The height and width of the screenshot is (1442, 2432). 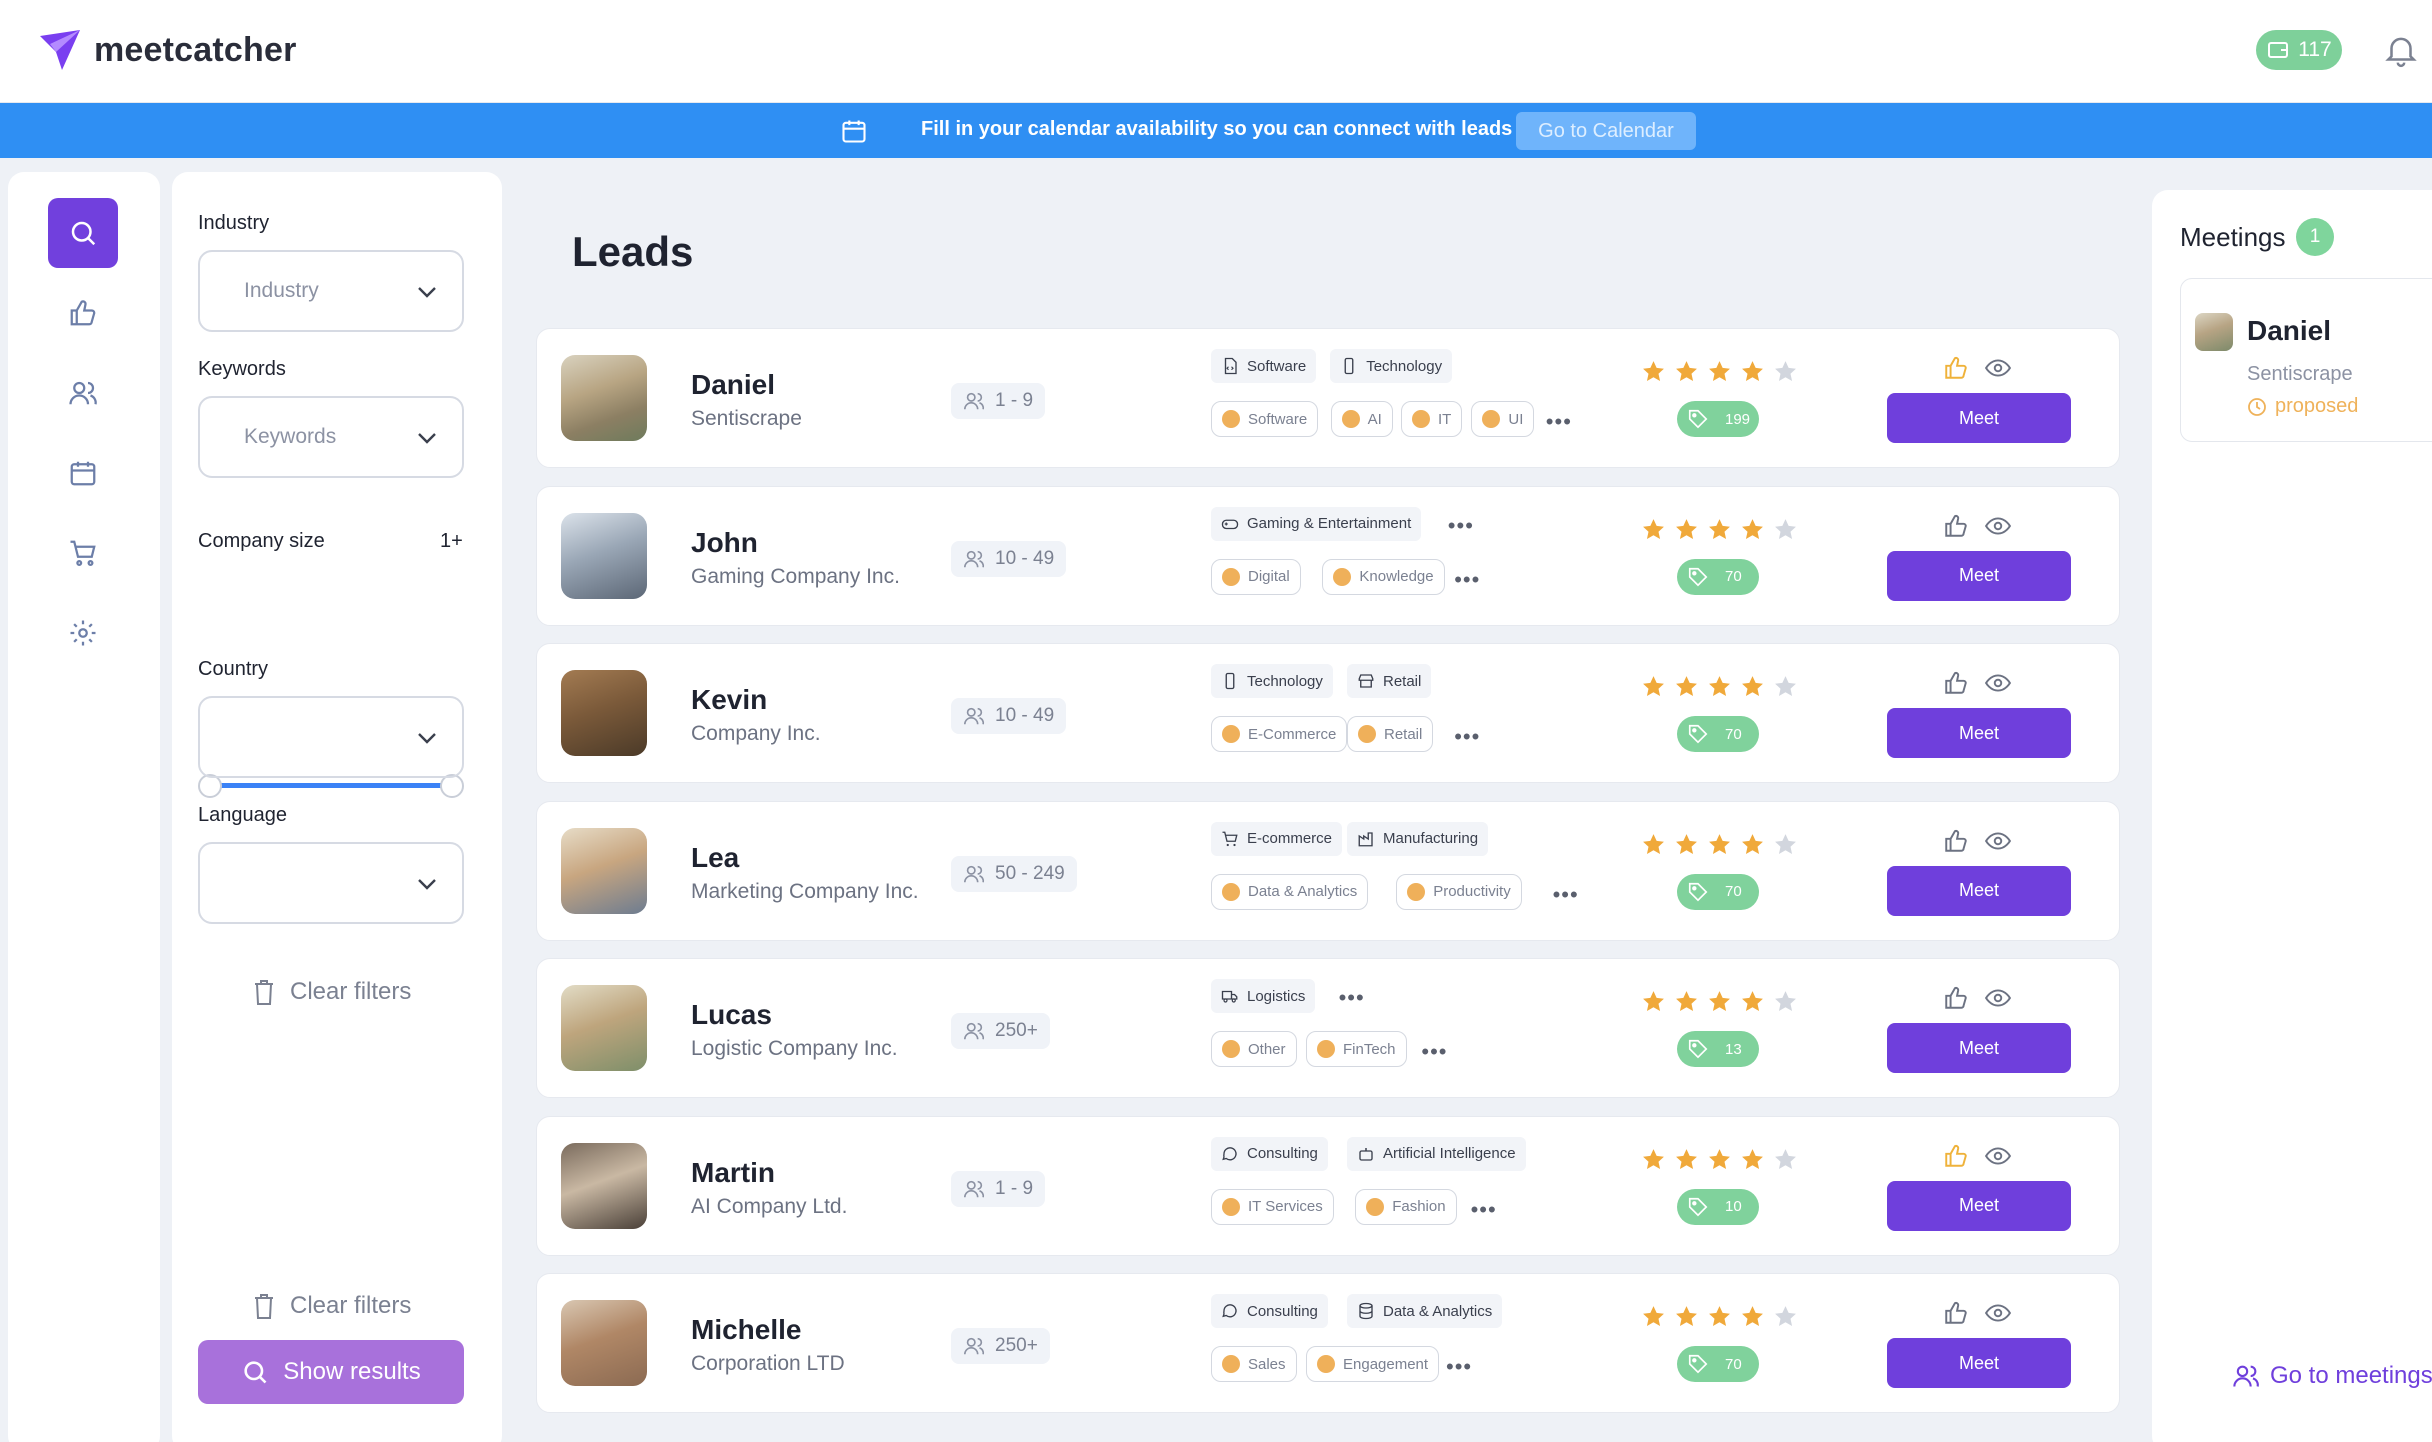 I want to click on bell-icon, so click(x=2401, y=50).